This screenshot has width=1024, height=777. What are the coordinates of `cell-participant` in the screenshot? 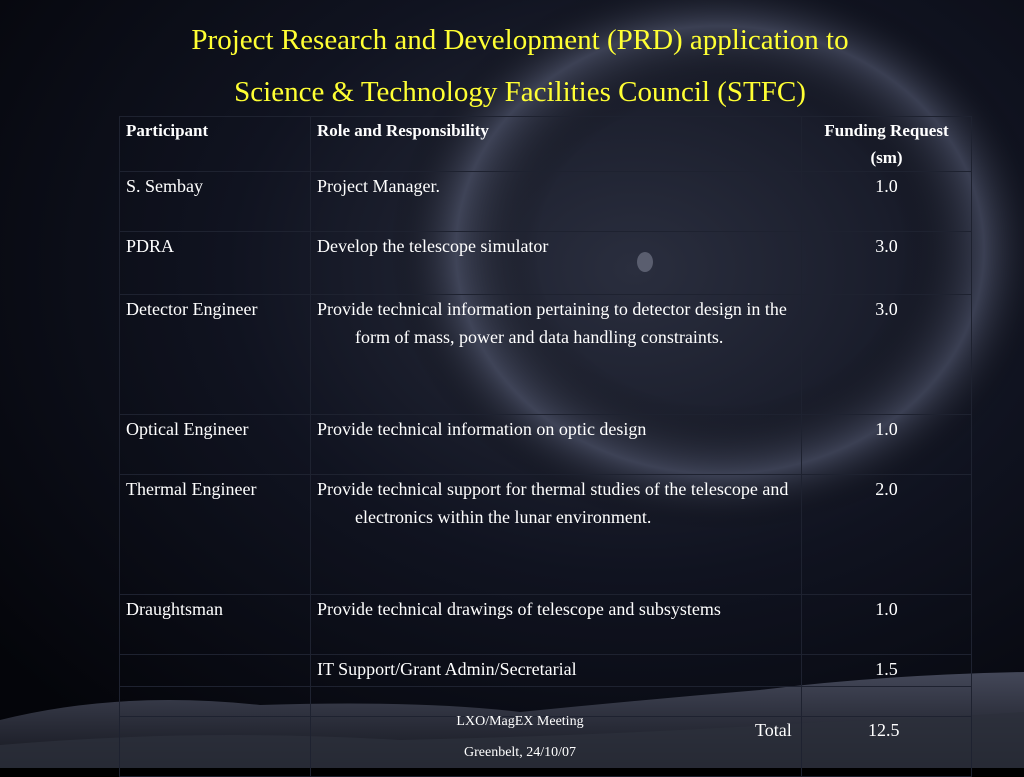 It's located at (215, 670).